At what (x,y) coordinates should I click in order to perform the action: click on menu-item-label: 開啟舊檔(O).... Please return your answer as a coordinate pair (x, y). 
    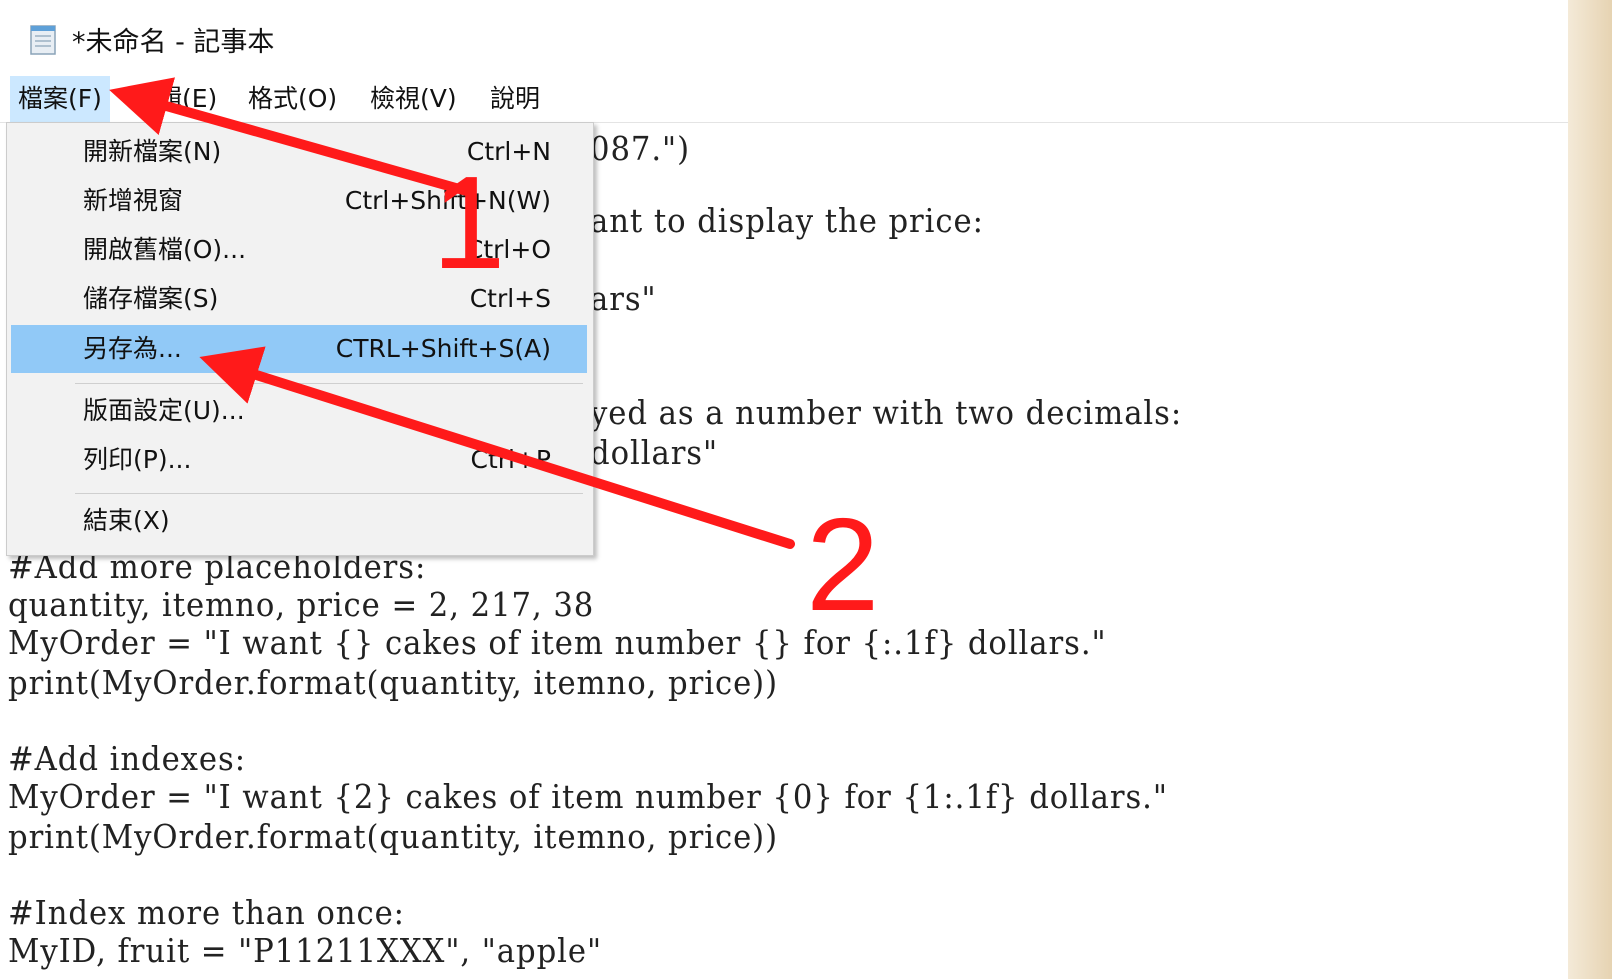
    Looking at the image, I should click on (165, 249).